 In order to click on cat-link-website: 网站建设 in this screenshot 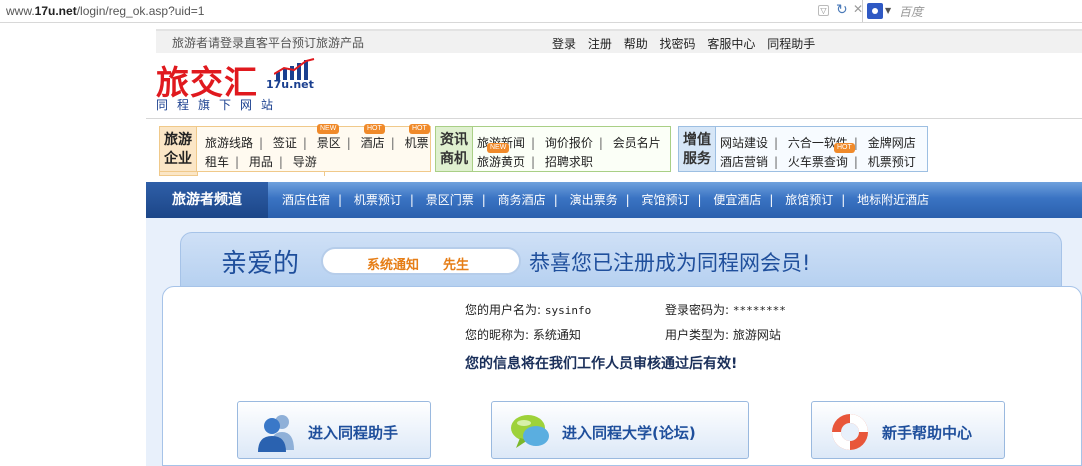, I will do `click(744, 142)`.